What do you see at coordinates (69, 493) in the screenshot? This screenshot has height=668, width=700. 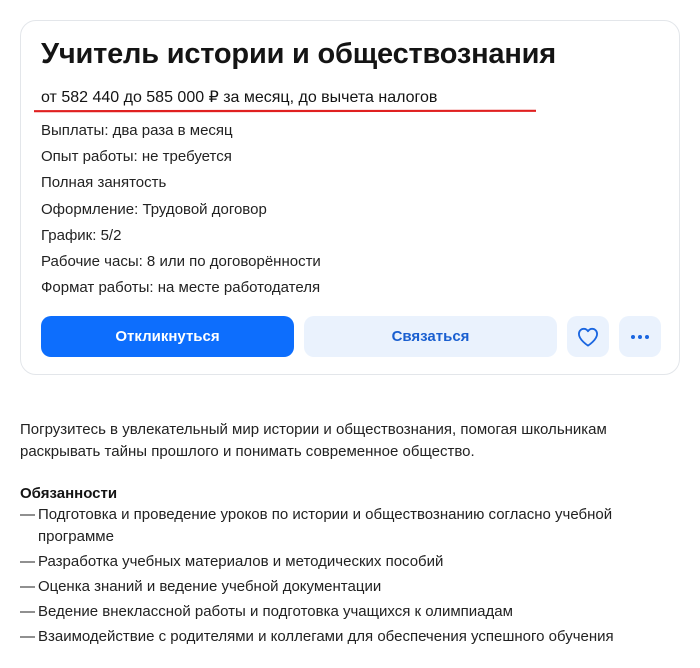 I see `duties-title: Обязанности` at bounding box center [69, 493].